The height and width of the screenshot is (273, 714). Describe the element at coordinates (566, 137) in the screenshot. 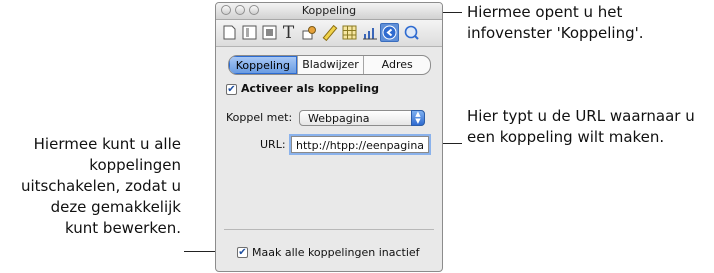

I see `callout-line: een koppeling wilt maken.` at that location.